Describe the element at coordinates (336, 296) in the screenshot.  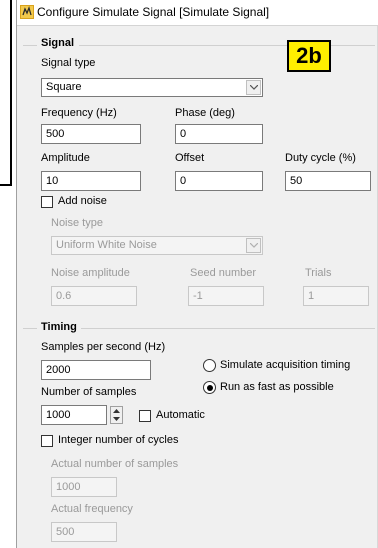
I see `trials-field: 1` at that location.